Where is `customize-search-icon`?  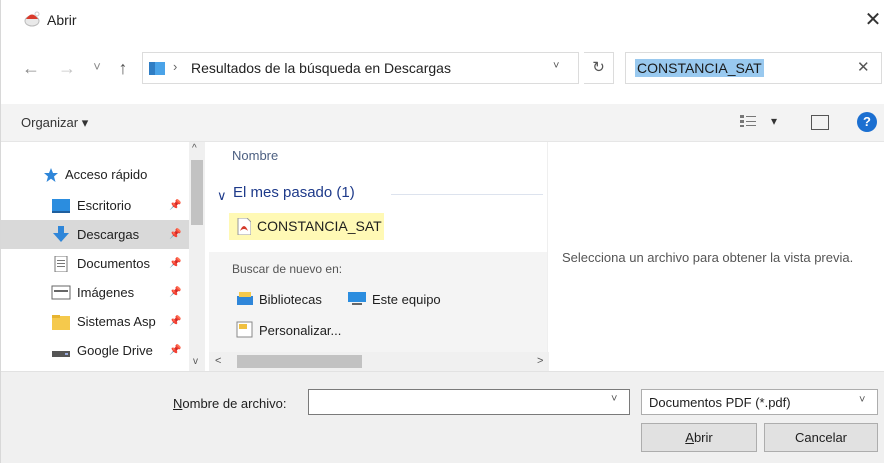 customize-search-icon is located at coordinates (244, 329).